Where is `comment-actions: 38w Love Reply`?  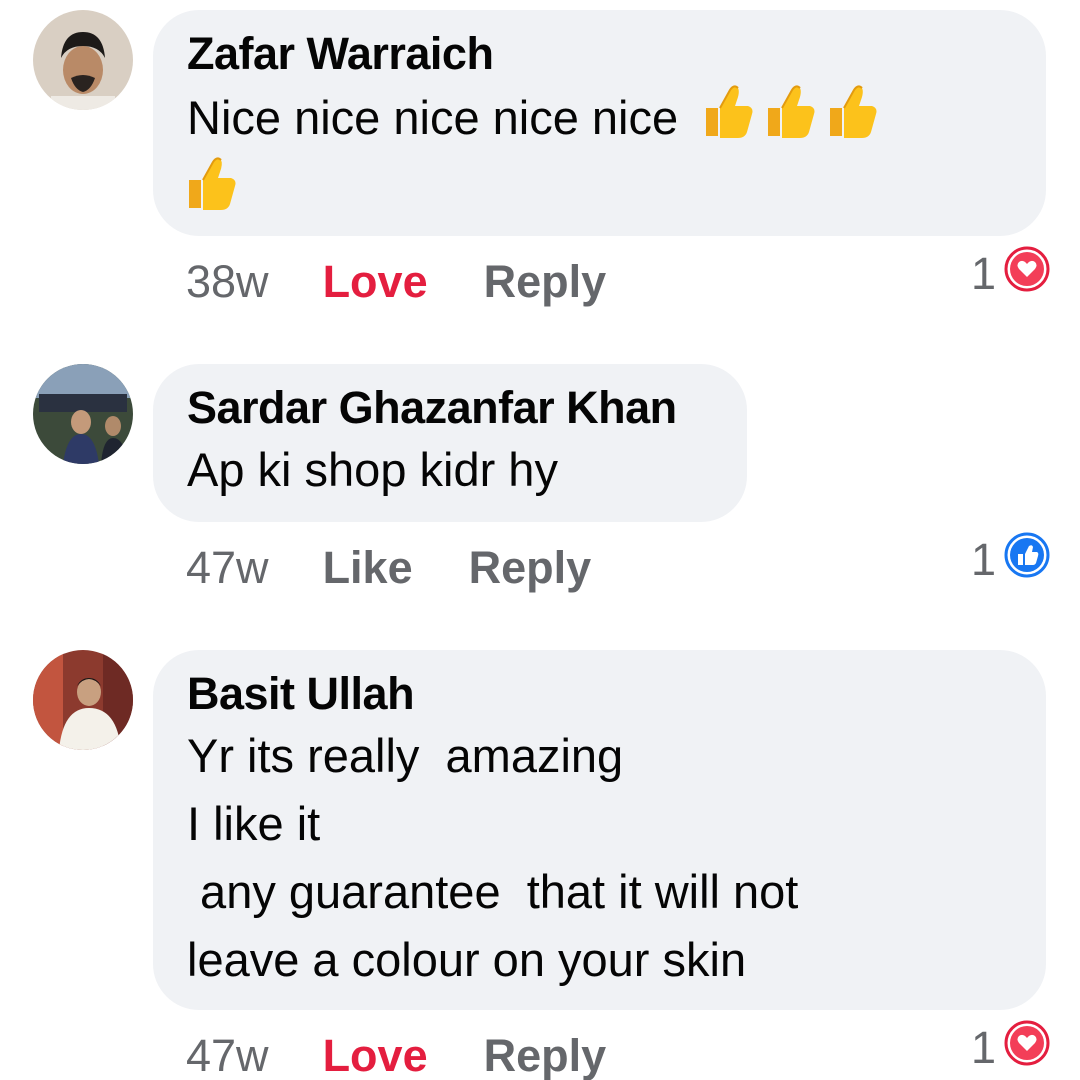
comment-actions: 38w Love Reply is located at coordinates (424, 282).